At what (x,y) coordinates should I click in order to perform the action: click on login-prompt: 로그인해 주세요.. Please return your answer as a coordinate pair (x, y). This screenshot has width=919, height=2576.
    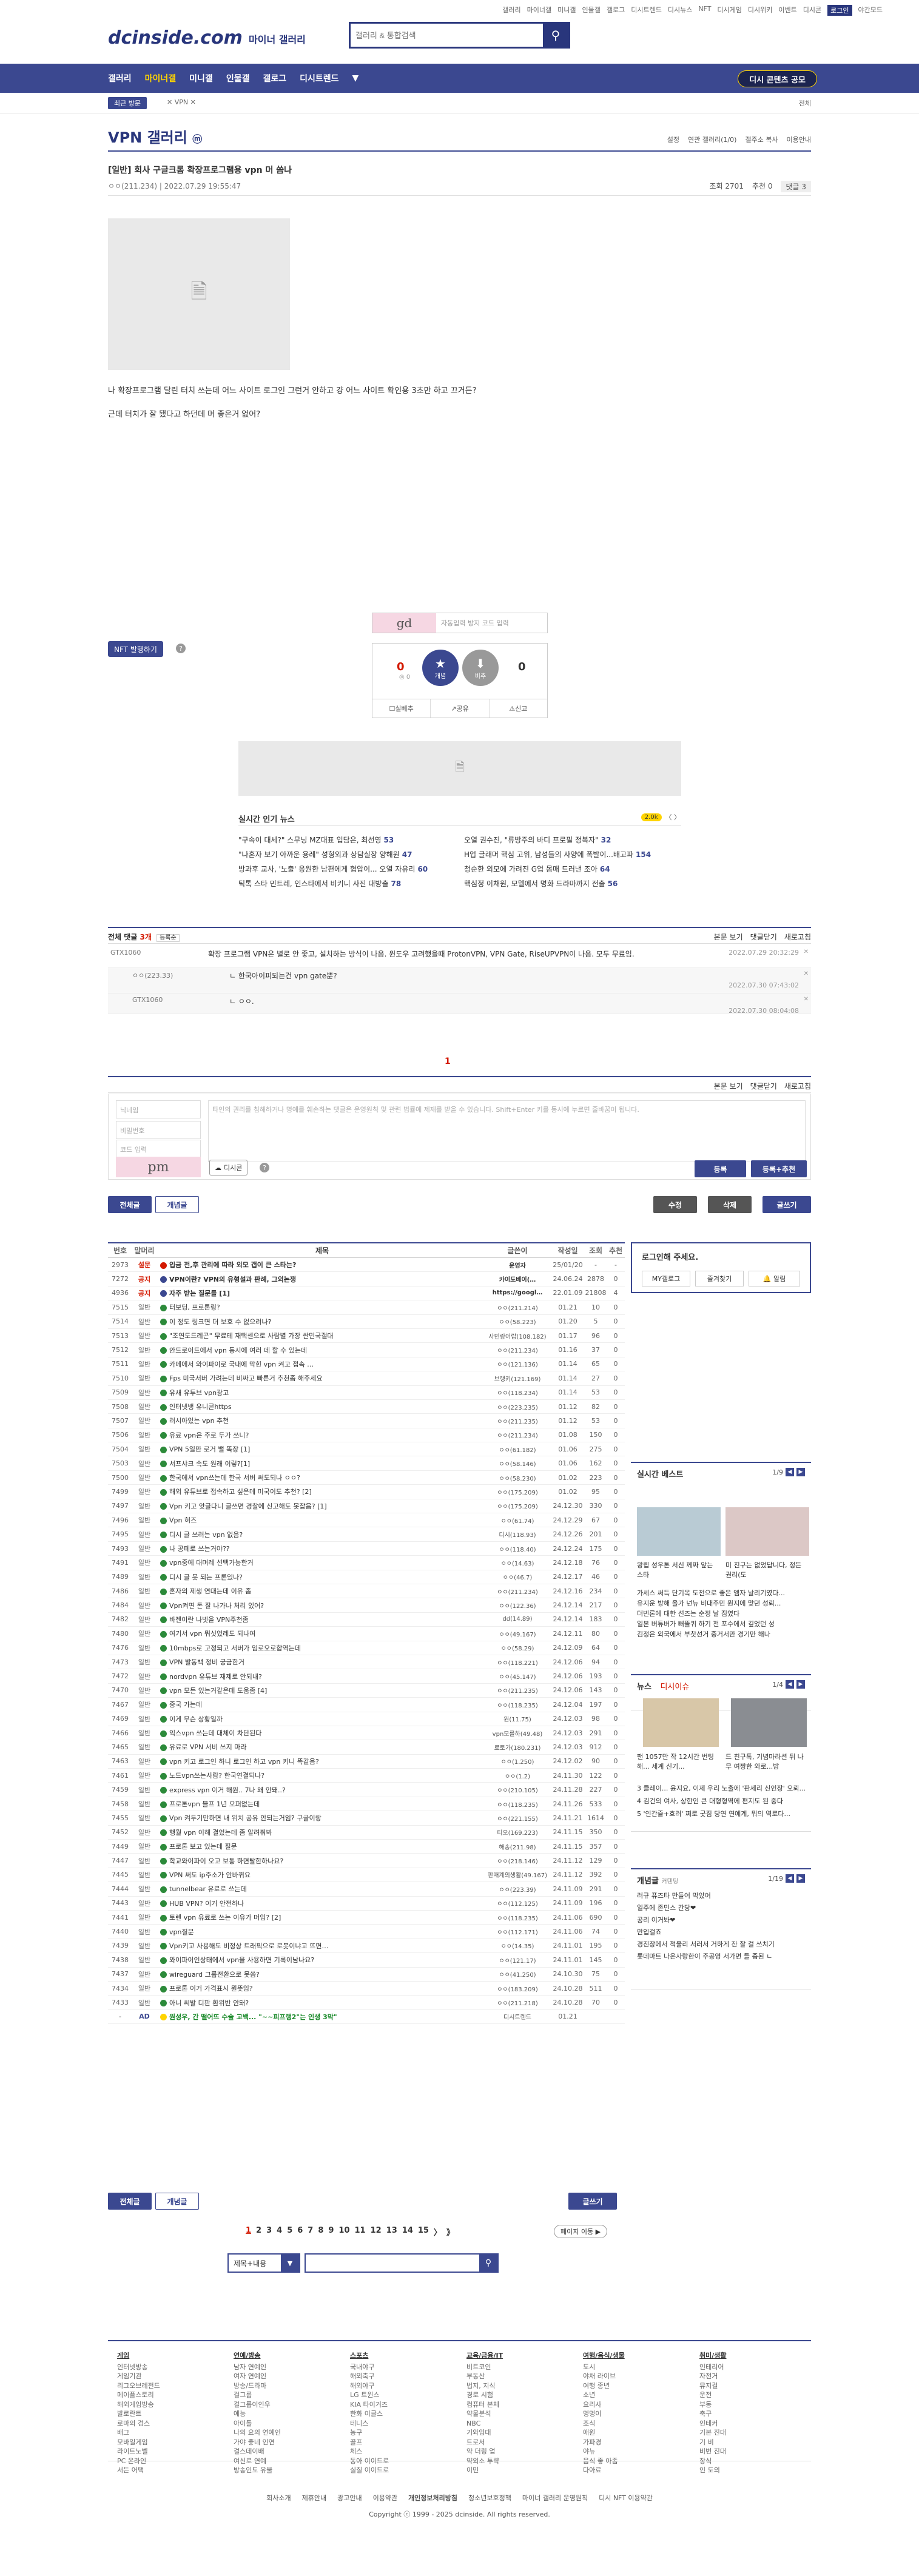
    Looking at the image, I should click on (670, 1256).